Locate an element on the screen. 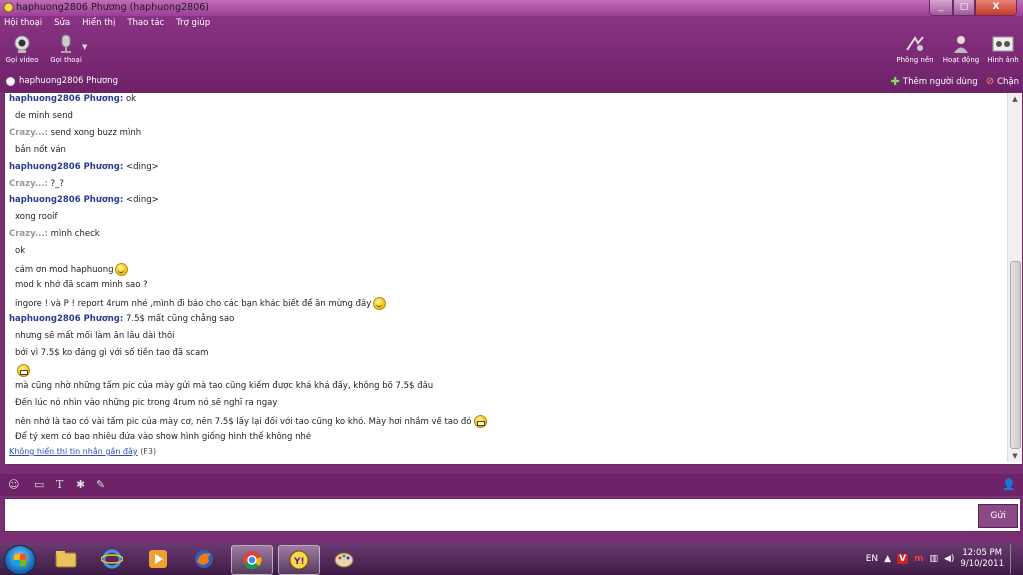 The width and height of the screenshot is (1023, 575). menu-help: Trợ giúp is located at coordinates (193, 23).